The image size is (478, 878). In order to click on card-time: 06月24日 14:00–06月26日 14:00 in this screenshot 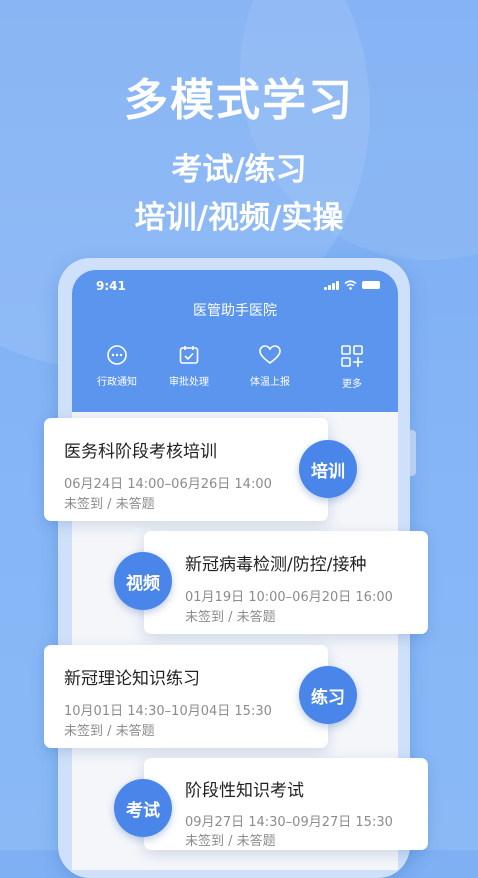, I will do `click(168, 484)`.